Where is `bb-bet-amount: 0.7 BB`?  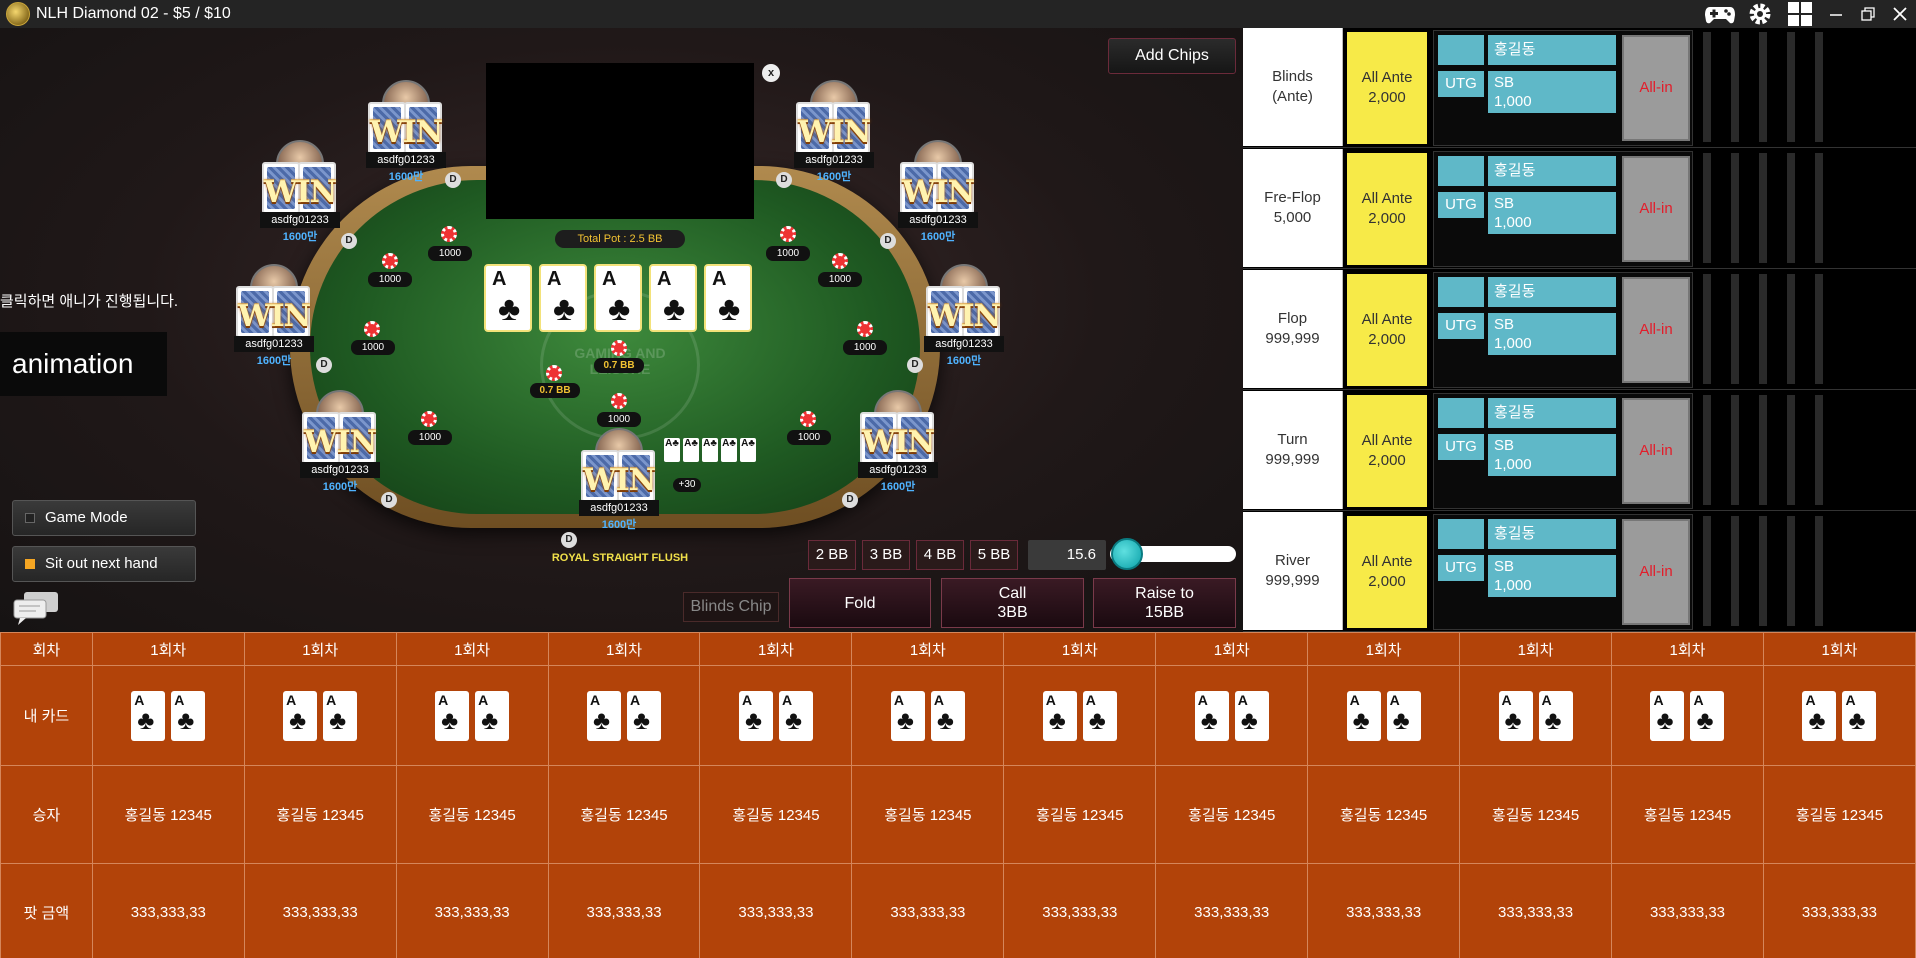 bb-bet-amount: 0.7 BB is located at coordinates (555, 390).